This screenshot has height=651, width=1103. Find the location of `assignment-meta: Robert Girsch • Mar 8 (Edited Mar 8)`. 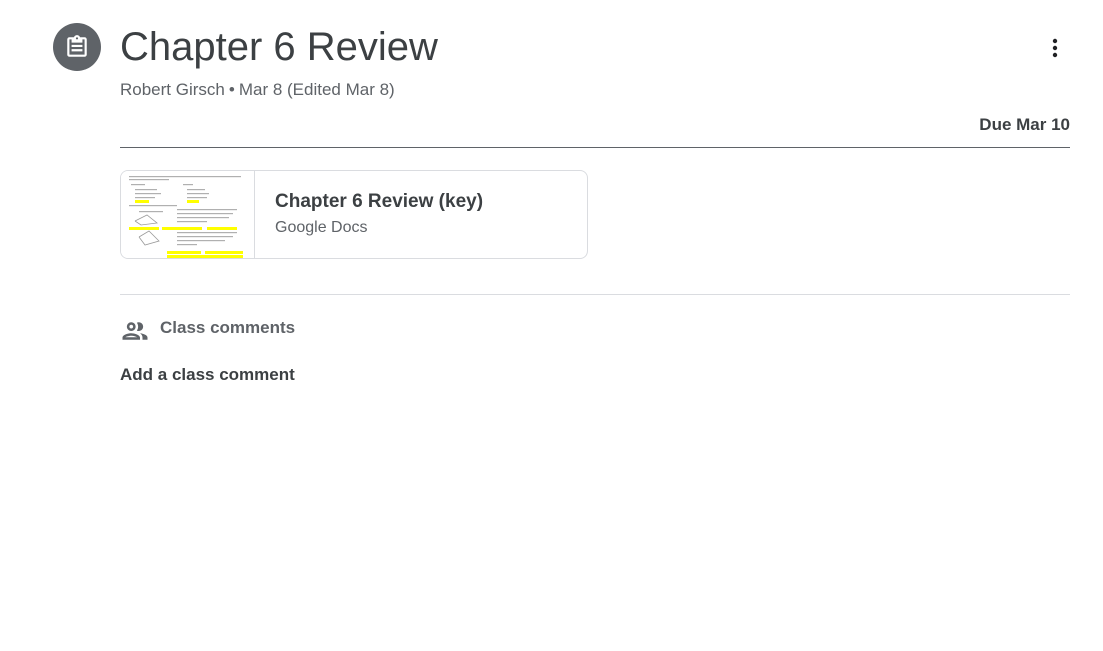

assignment-meta: Robert Girsch • Mar 8 (Edited Mar 8) is located at coordinates (257, 90).